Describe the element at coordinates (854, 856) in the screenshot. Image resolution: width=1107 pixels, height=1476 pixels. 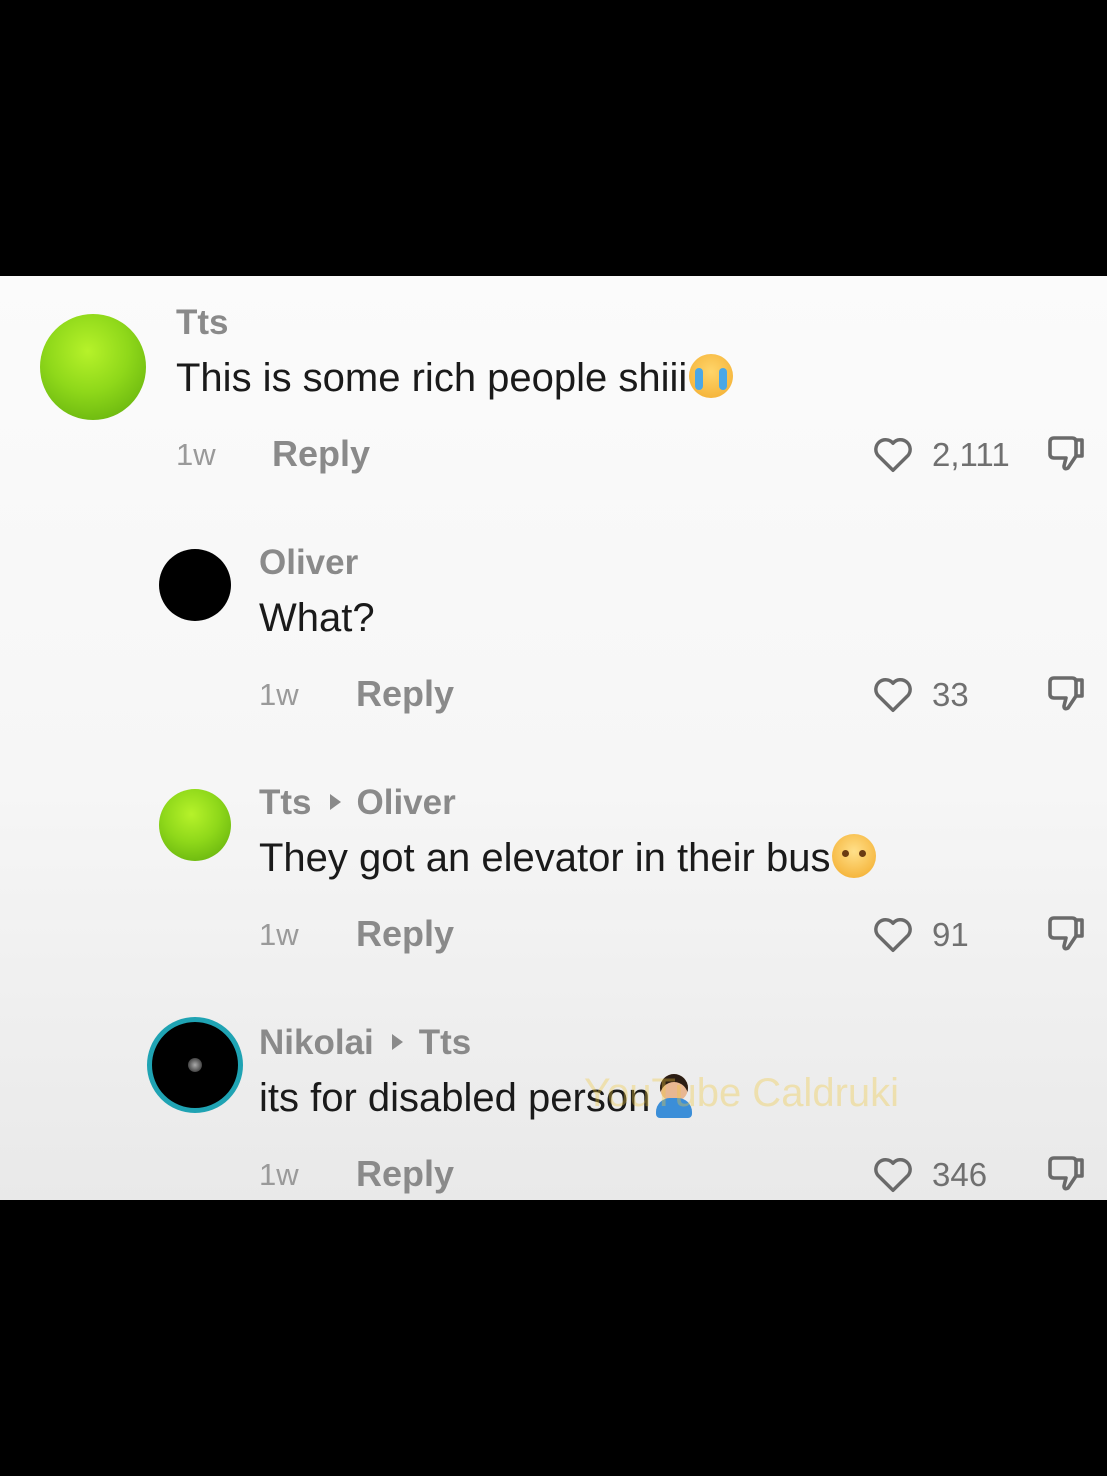
I see `pleading-face-icon` at that location.